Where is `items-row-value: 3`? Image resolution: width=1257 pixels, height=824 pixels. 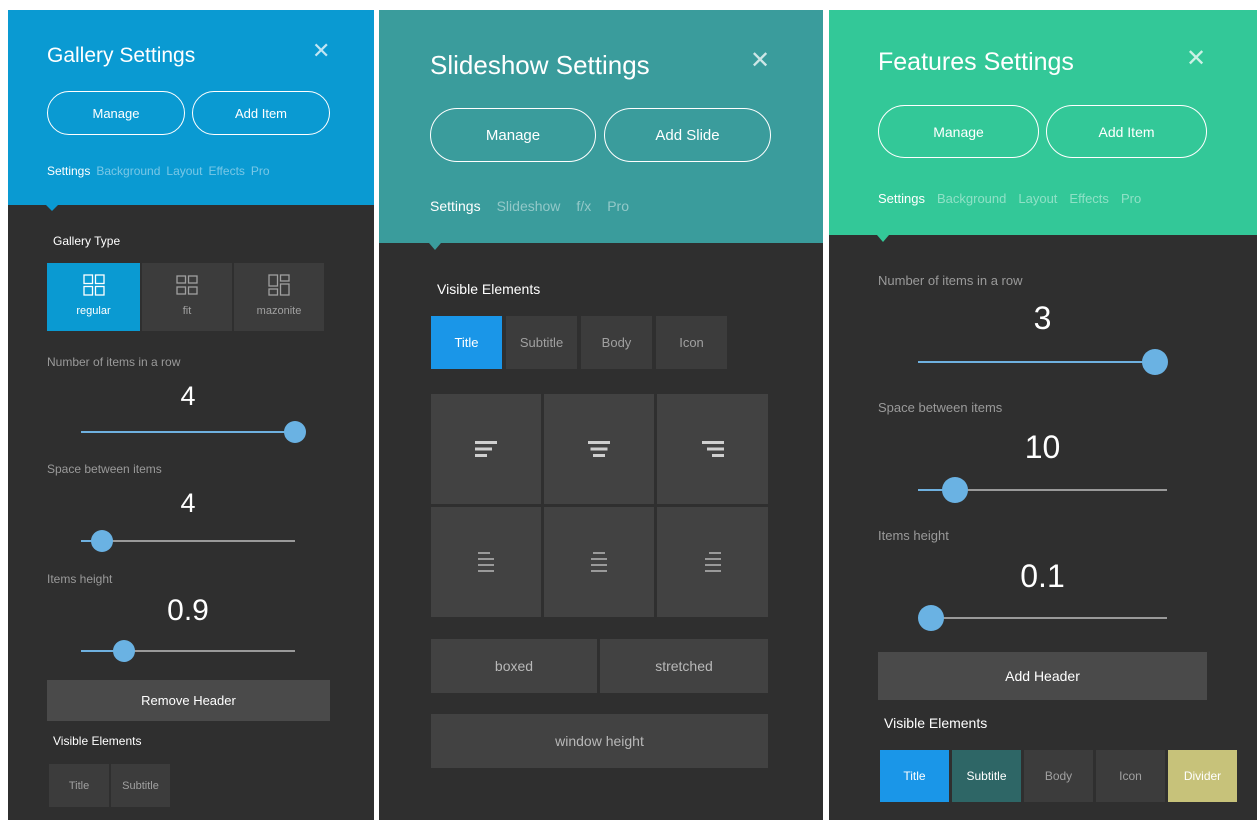 items-row-value: 3 is located at coordinates (1042, 318).